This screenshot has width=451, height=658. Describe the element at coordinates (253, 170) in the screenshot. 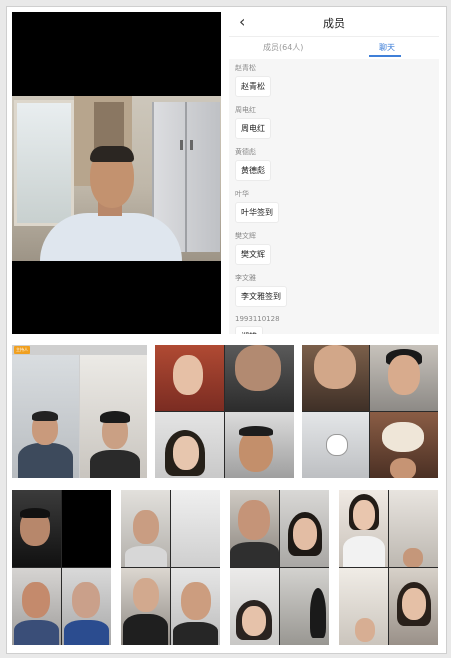

I see `chat-message: 黄德彪` at that location.